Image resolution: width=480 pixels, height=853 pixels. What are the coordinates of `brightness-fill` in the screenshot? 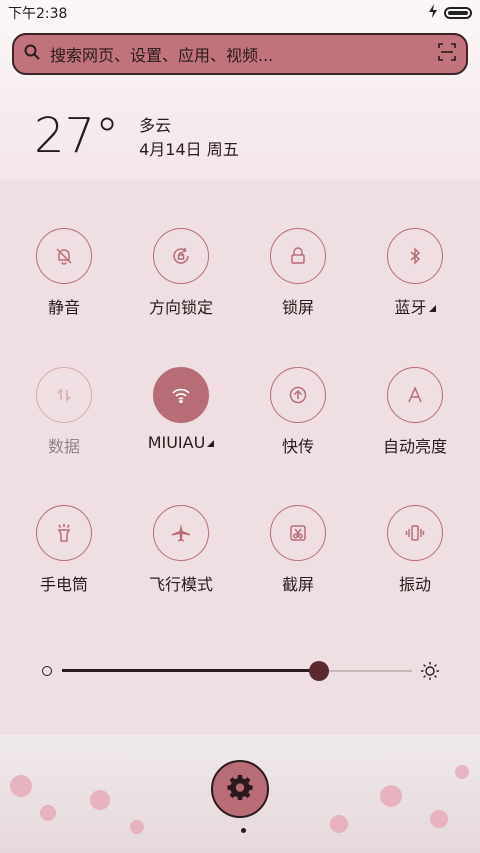 It's located at (191, 670).